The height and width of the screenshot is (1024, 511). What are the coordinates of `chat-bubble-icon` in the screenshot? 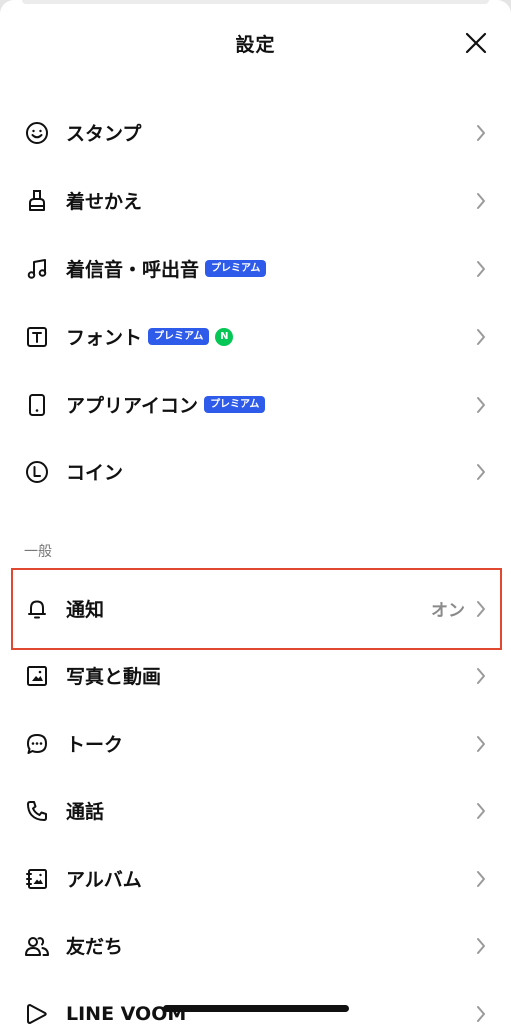 It's located at (37, 744).